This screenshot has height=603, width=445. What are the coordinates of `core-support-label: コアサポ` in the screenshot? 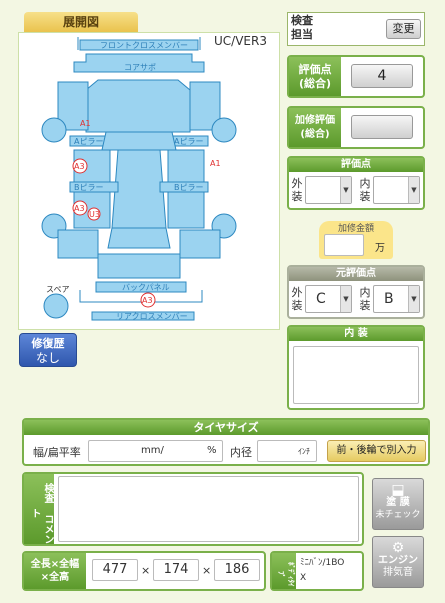 It's located at (140, 67).